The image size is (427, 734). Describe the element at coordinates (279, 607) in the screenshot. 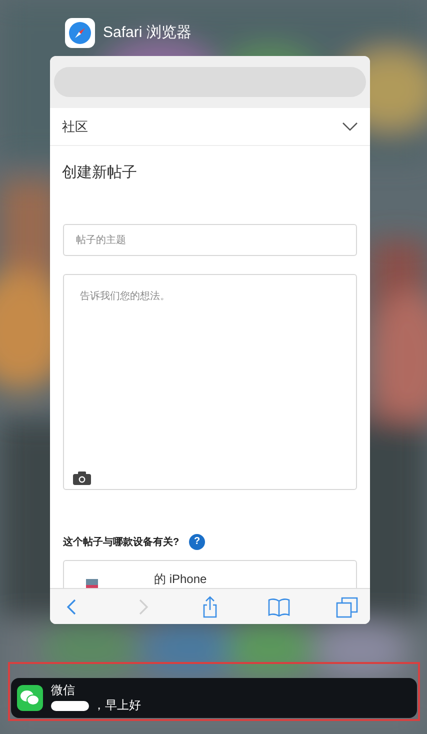

I see `book-icon` at that location.